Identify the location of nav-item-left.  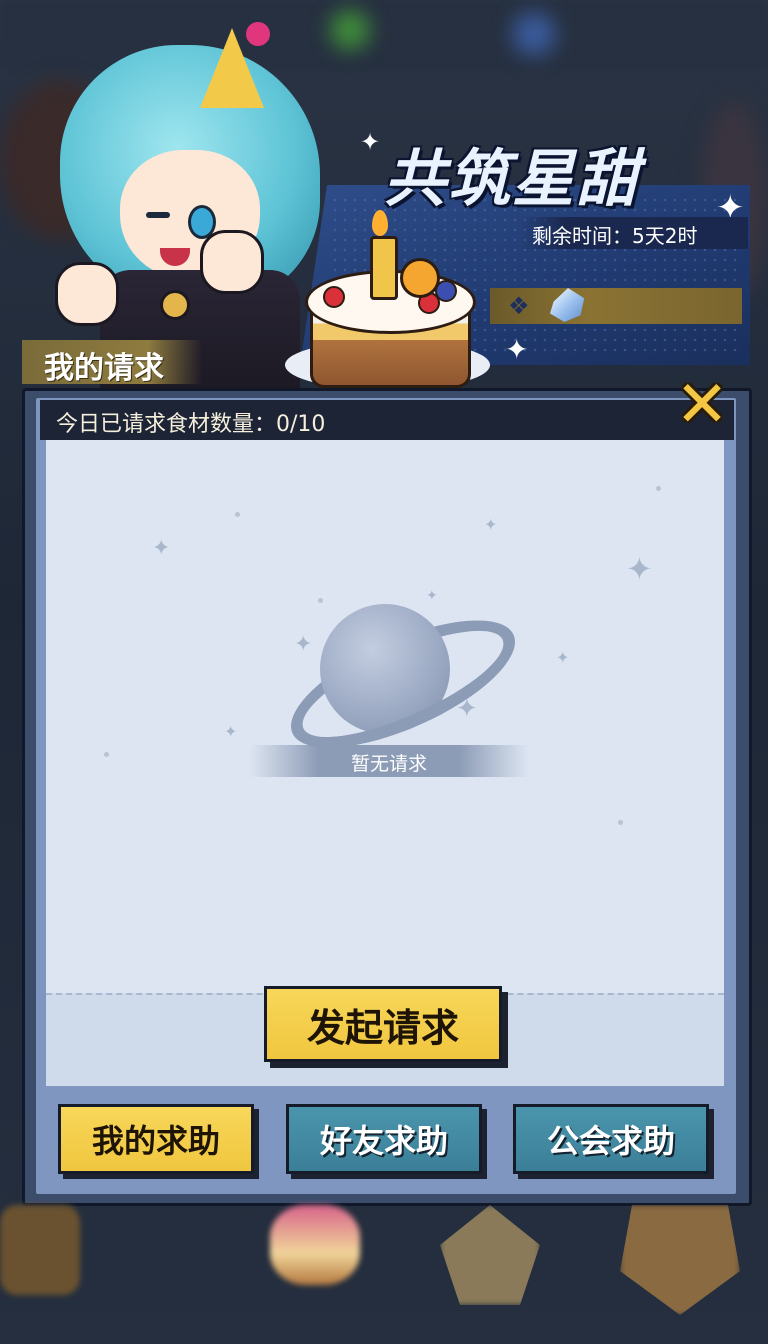
(40, 1250).